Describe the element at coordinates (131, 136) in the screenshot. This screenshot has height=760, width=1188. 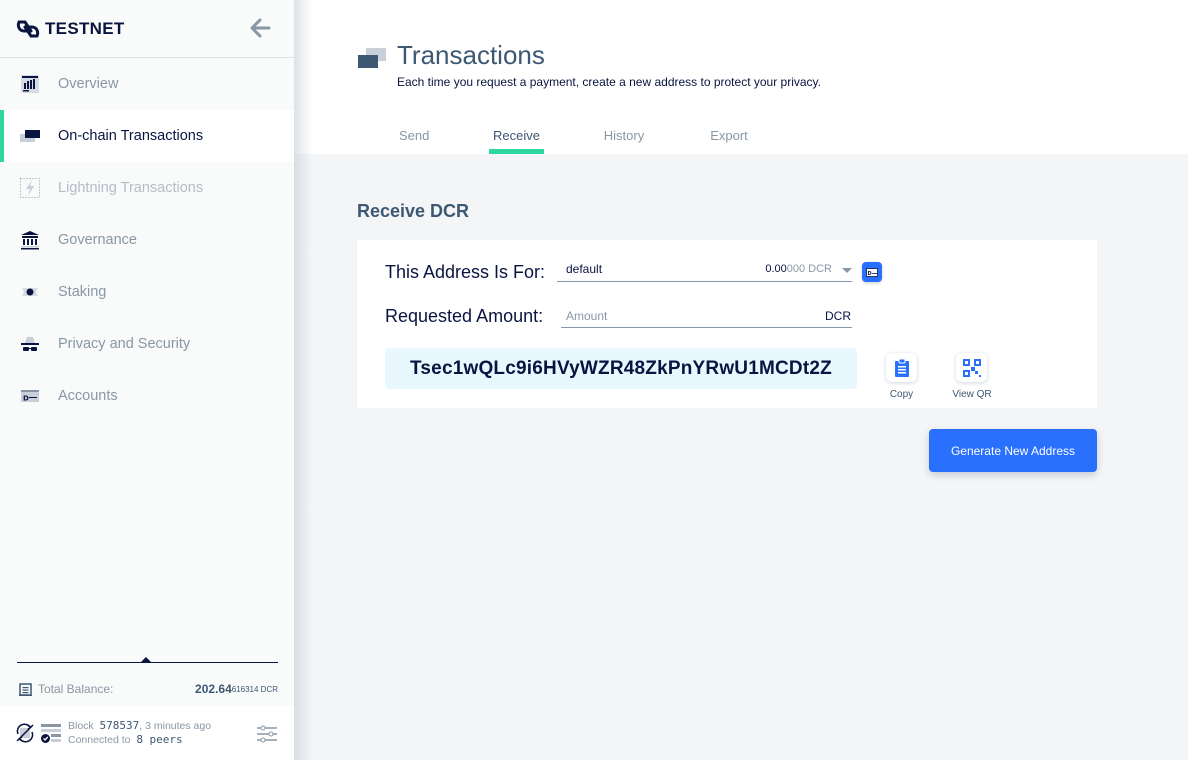
I see `sidebar-item-label: On-chain Transactions` at that location.